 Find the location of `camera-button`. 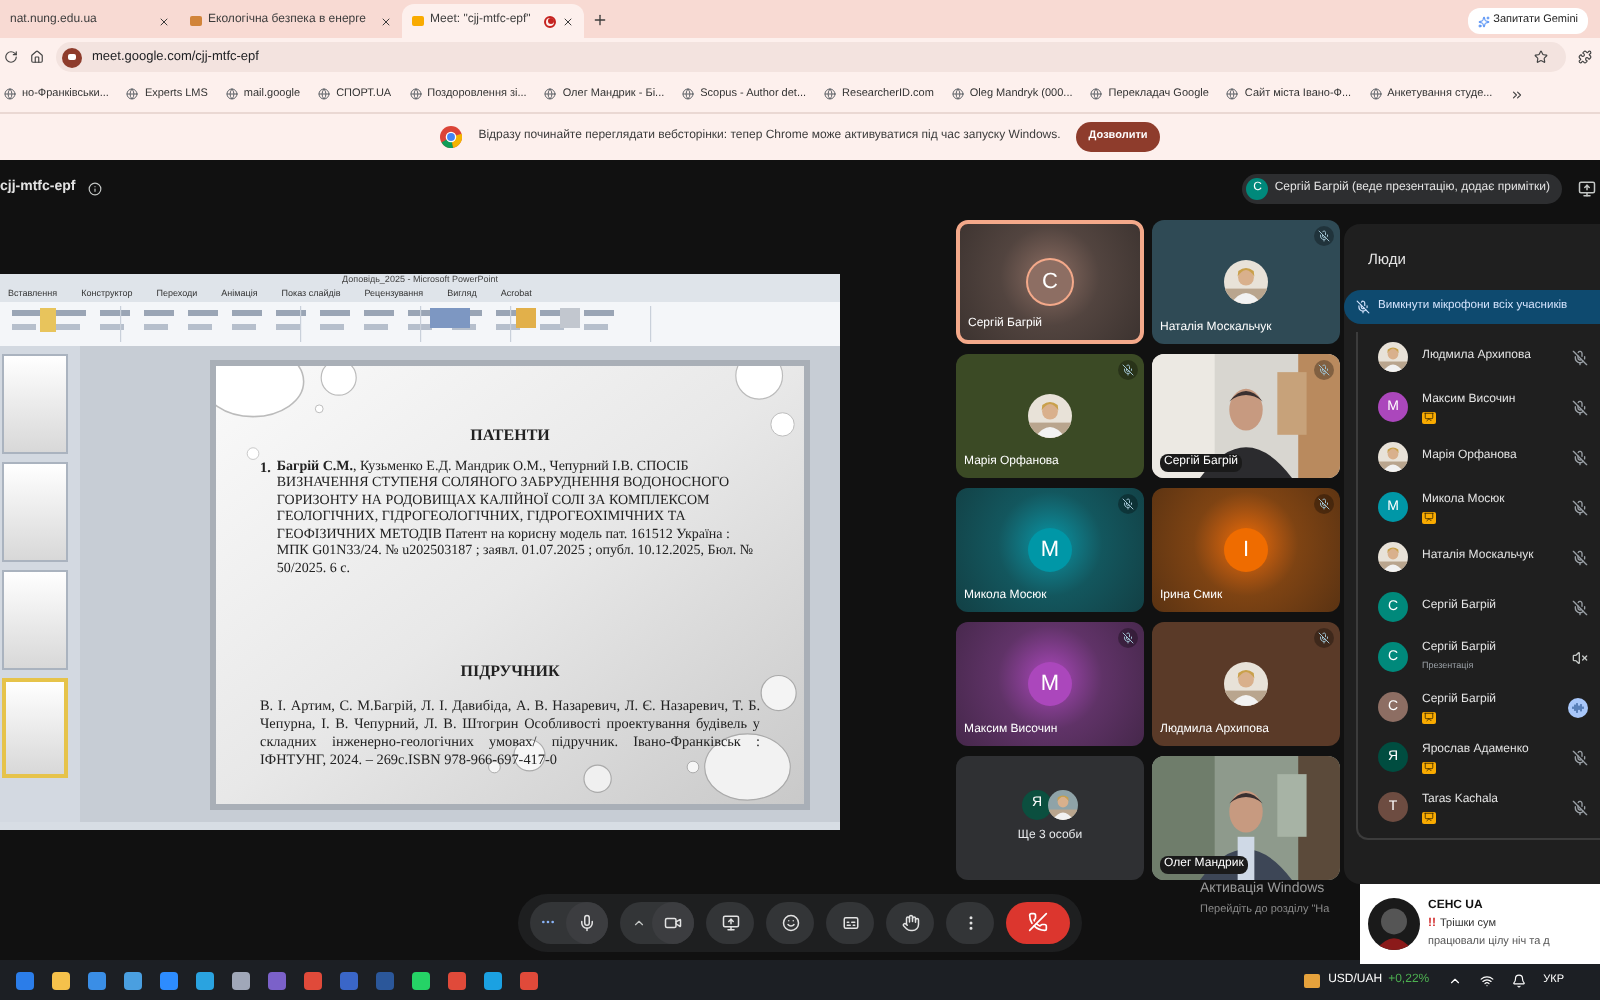

camera-button is located at coordinates (673, 922).